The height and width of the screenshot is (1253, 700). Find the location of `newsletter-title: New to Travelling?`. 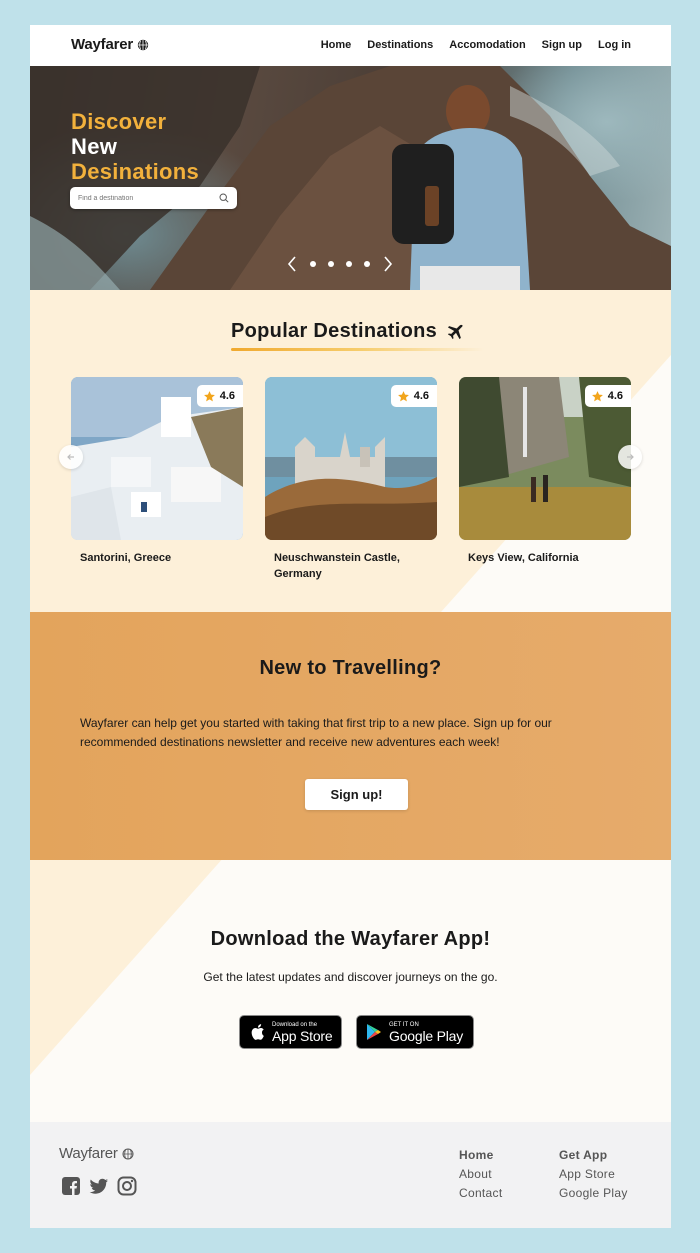

newsletter-title: New to Travelling? is located at coordinates (350, 668).